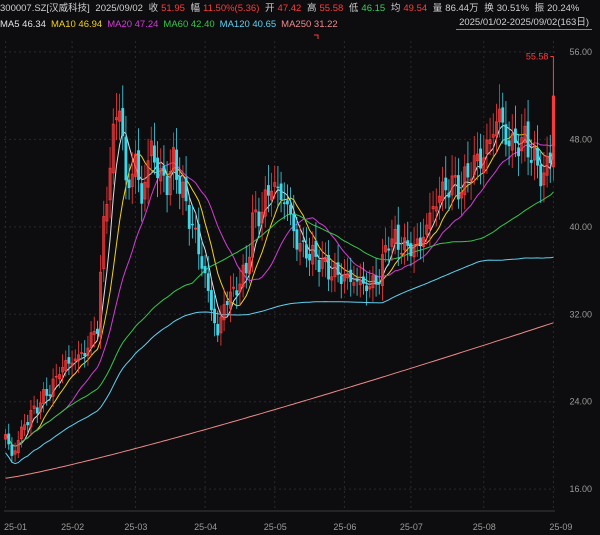 The height and width of the screenshot is (535, 600). Describe the element at coordinates (580, 52) in the screenshot. I see `y-tick-label: 56.00` at that location.